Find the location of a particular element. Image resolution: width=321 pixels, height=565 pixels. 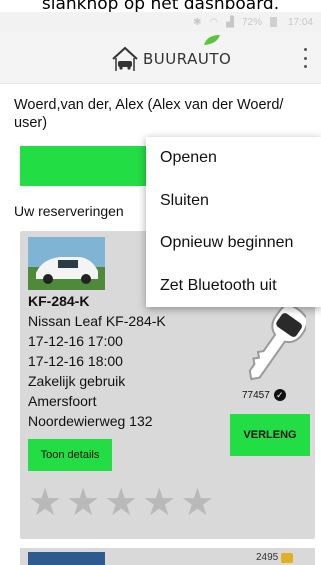

overflow-menu-icon is located at coordinates (305, 58).